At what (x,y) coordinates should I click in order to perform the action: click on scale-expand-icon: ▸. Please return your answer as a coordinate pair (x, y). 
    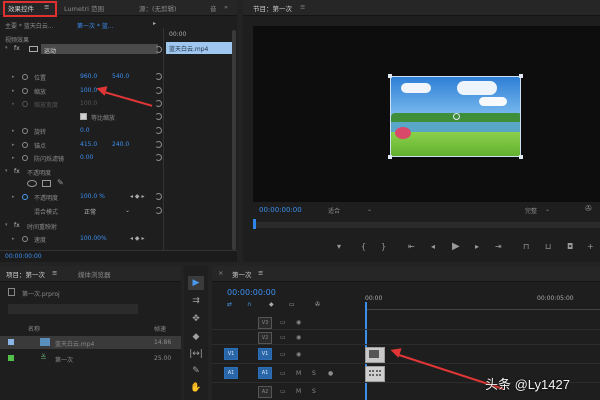
    Looking at the image, I should click on (13, 91).